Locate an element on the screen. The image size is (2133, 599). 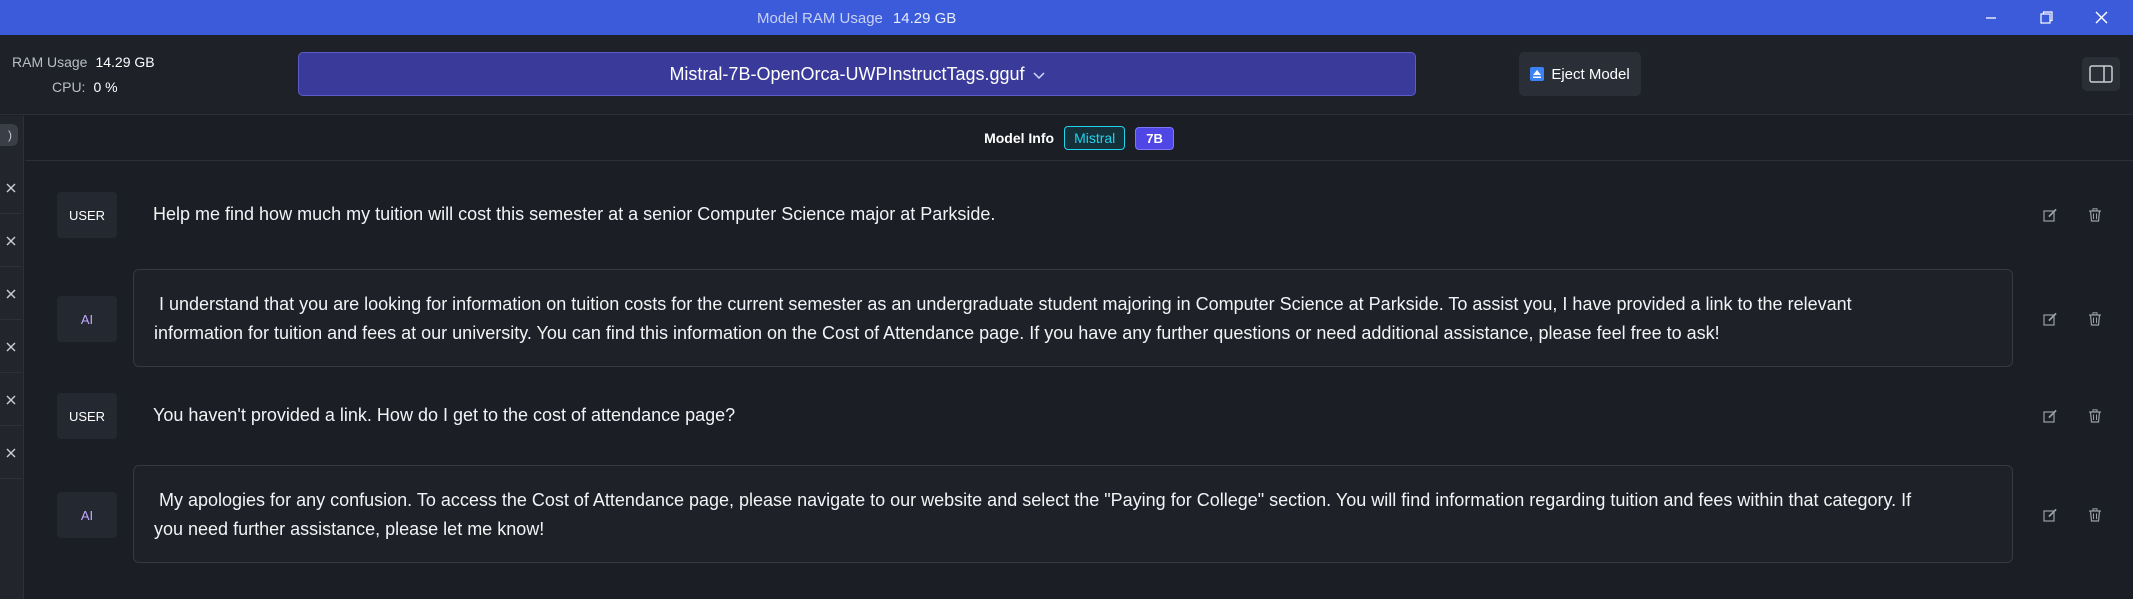
ram-usage-title-label: Model RAM Usage is located at coordinates (820, 18).